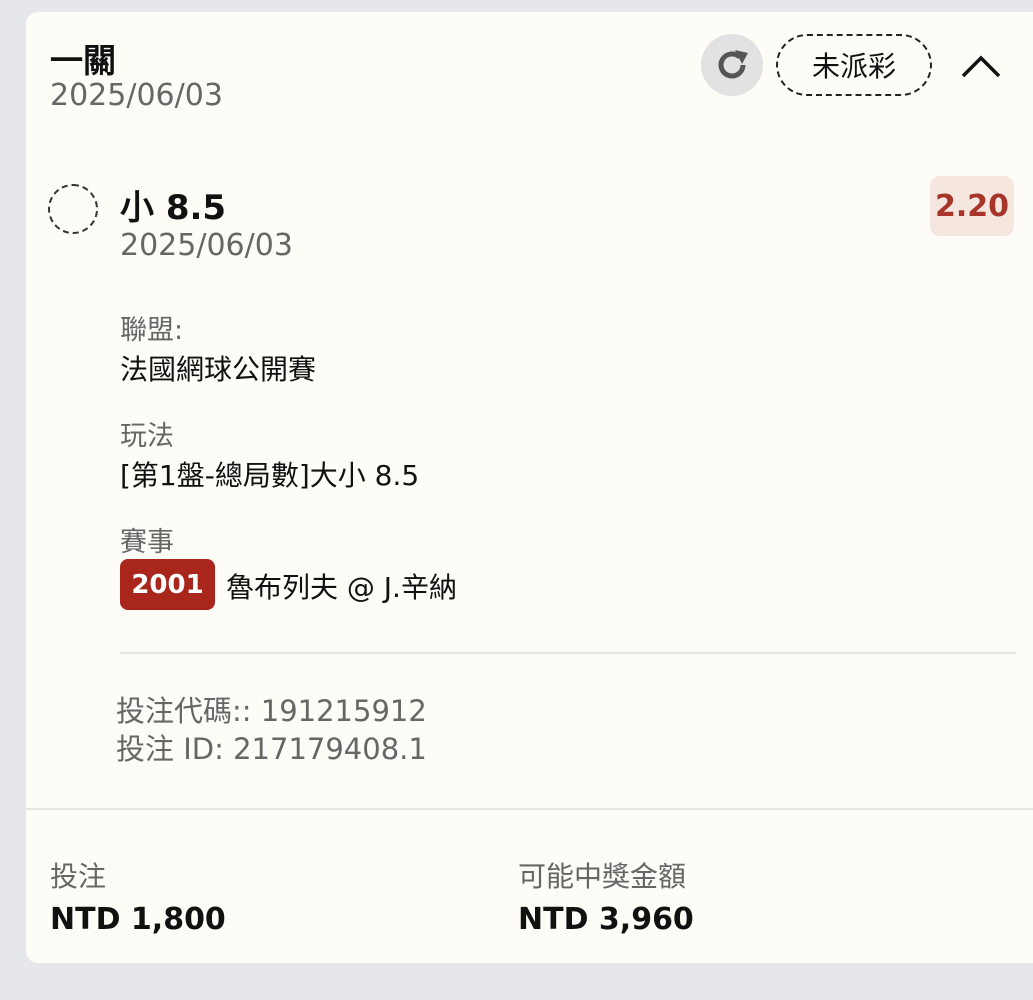 The height and width of the screenshot is (1000, 1033). I want to click on refresh-icon, so click(733, 64).